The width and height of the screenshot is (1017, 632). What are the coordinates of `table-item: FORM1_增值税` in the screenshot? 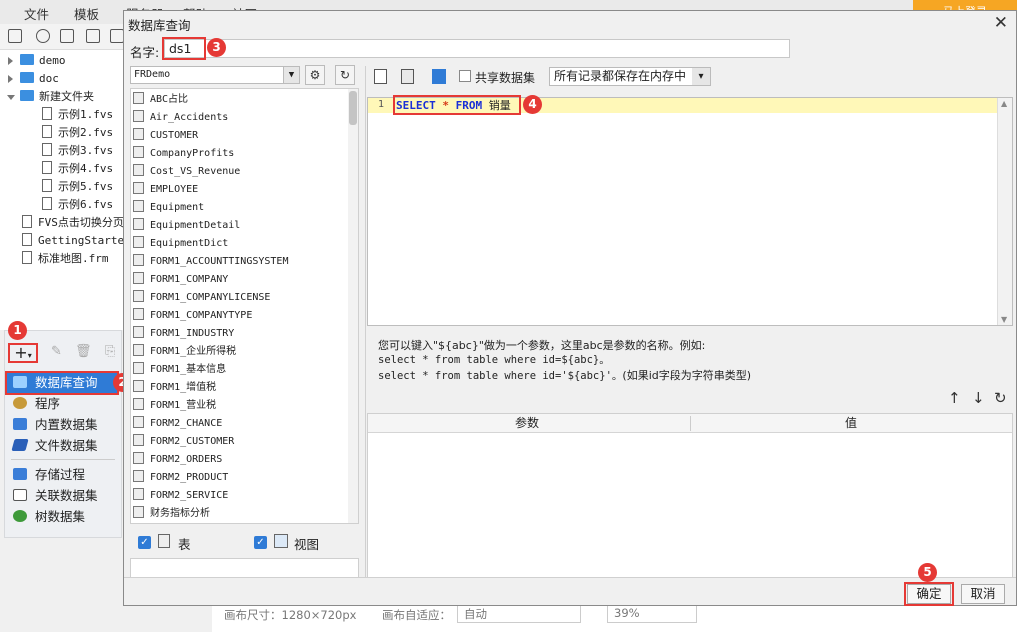 It's located at (174, 388).